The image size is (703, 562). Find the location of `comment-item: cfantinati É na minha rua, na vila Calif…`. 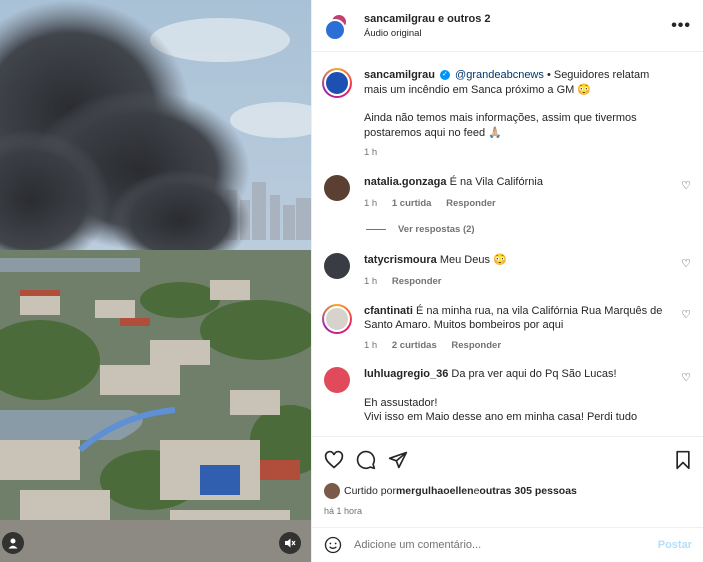

comment-item: cfantinati É na minha rua, na vila Calif… is located at coordinates (506, 328).